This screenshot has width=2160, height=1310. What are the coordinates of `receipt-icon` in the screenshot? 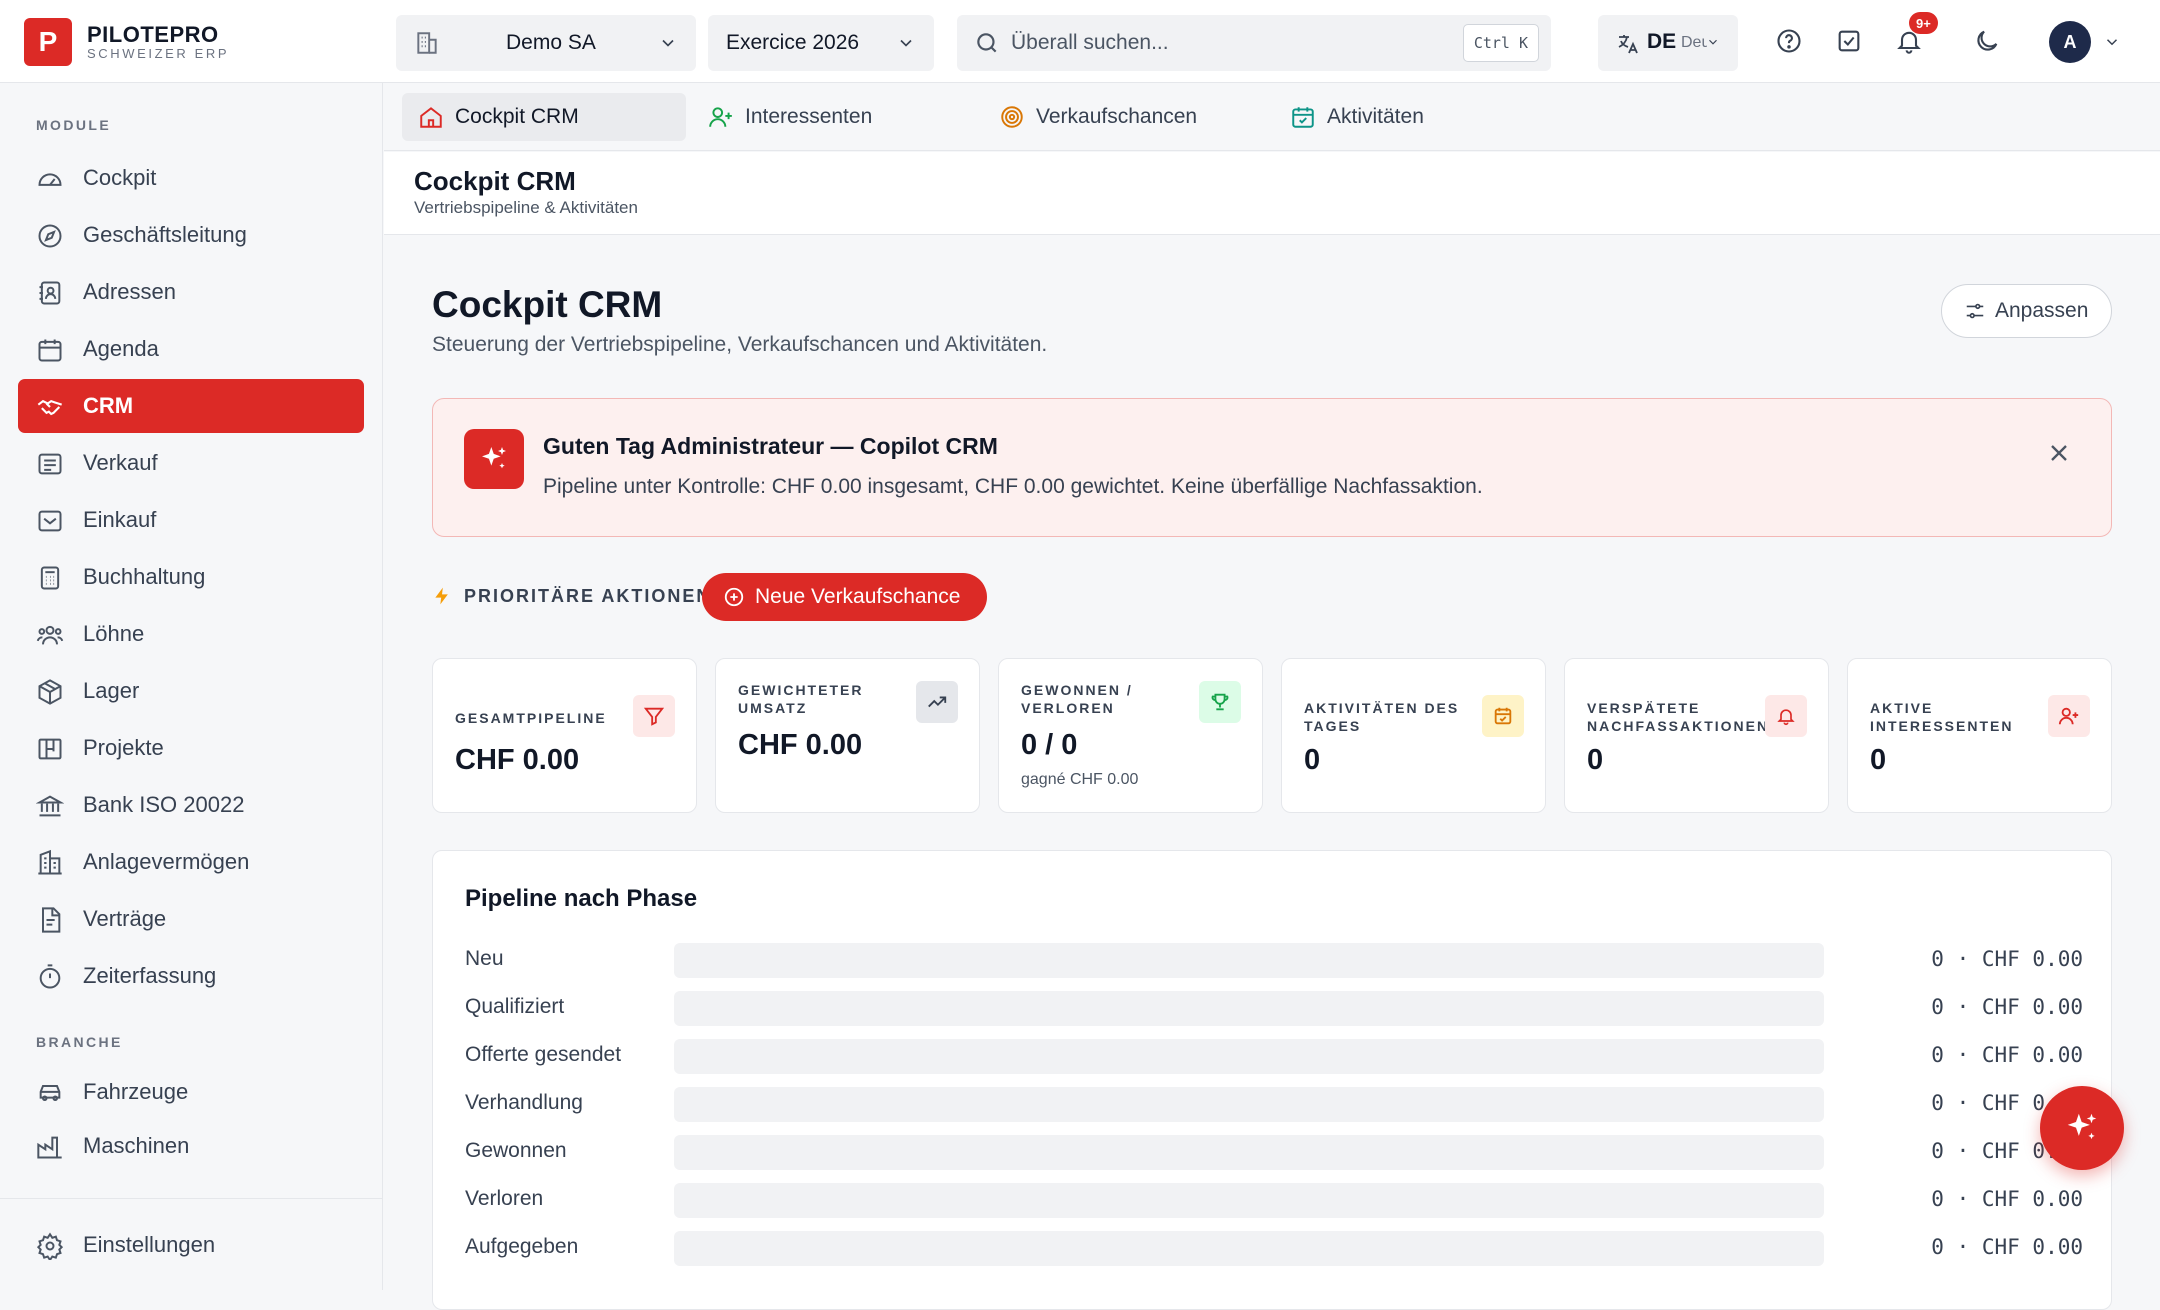 It's located at (50, 464).